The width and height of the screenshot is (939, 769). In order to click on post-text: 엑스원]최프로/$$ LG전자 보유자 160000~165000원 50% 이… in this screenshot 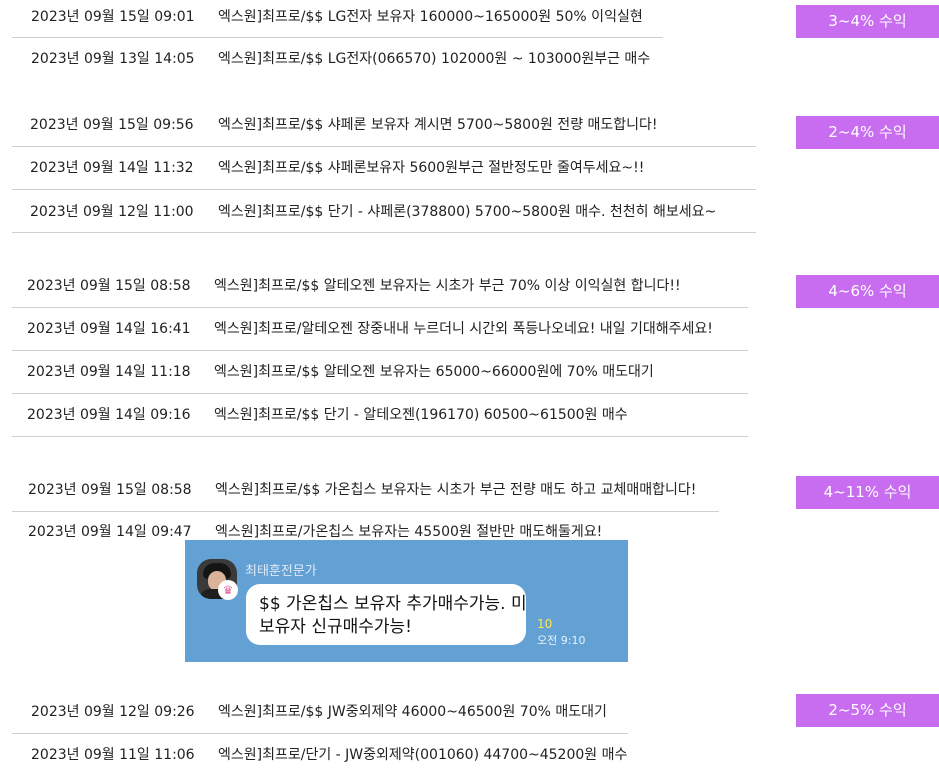, I will do `click(430, 17)`.